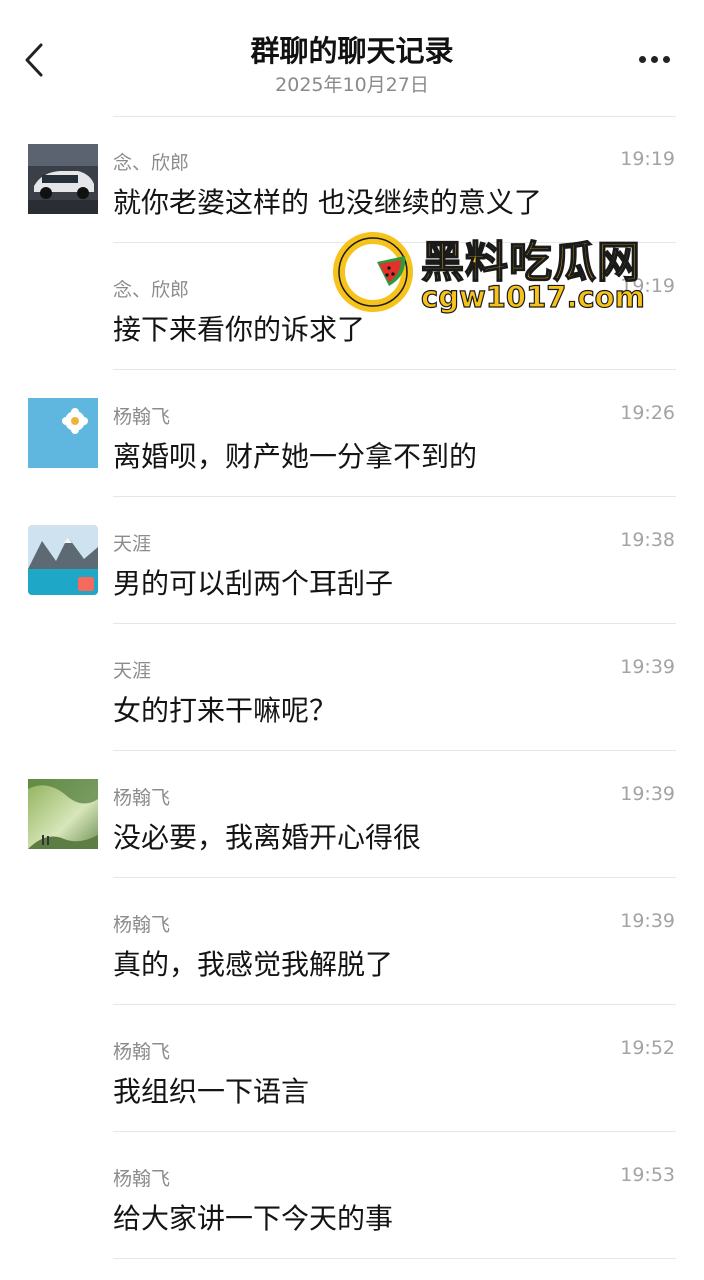 This screenshot has width=704, height=1280. I want to click on list-item: 杨翰飞 19:39 真的，我感觉我解脱了, so click(352, 941).